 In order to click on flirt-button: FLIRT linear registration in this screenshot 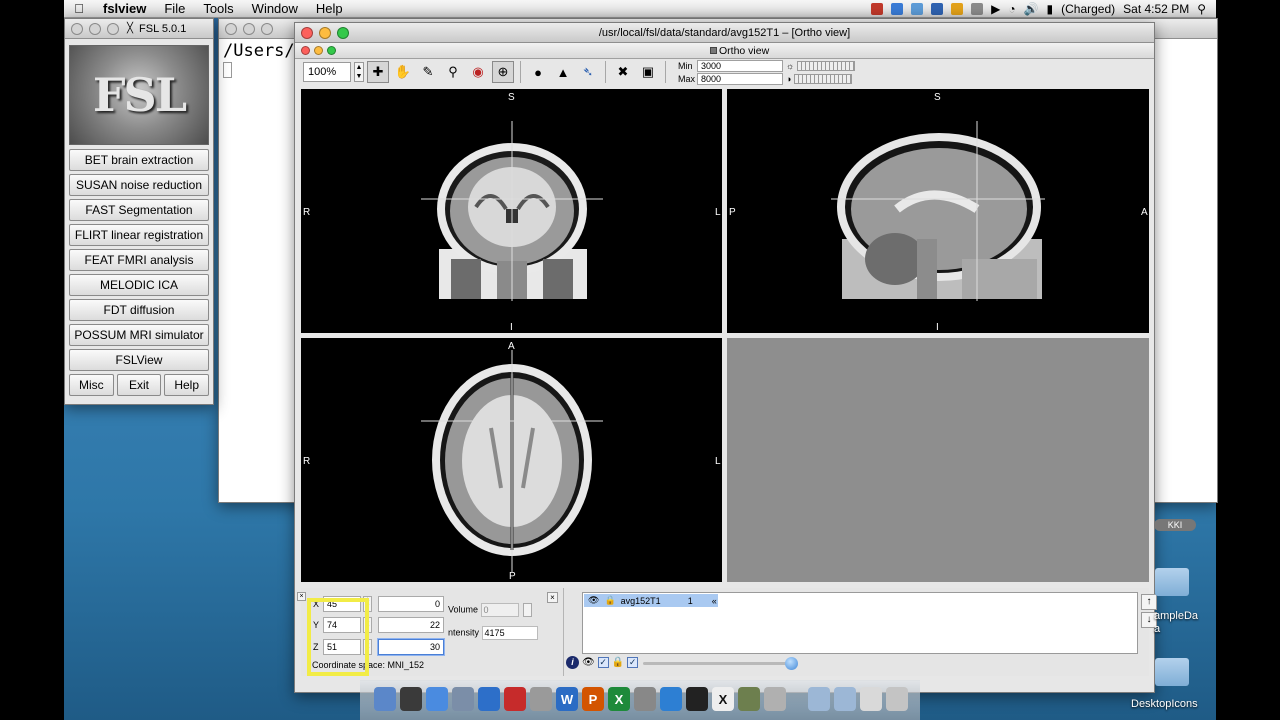, I will do `click(139, 235)`.